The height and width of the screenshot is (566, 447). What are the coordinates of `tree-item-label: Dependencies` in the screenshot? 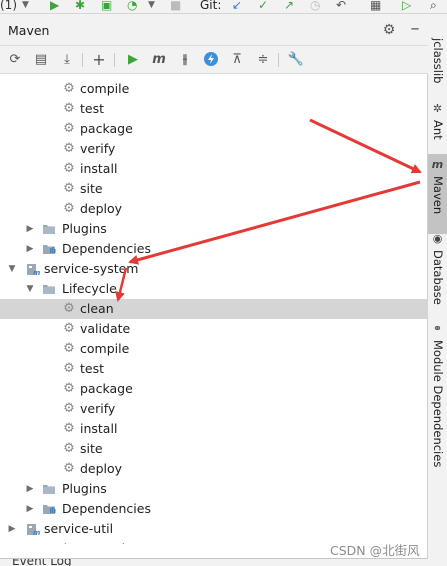 It's located at (106, 248).